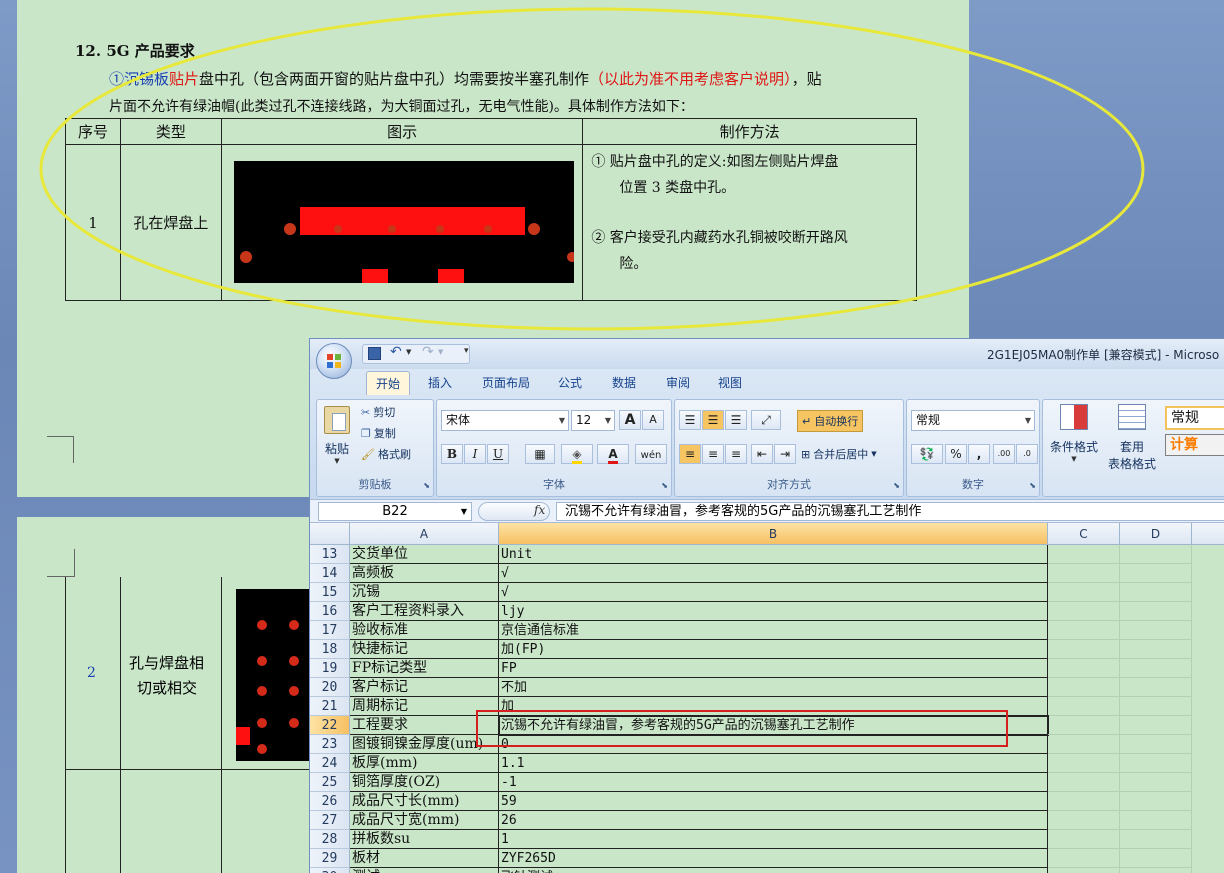  What do you see at coordinates (330, 744) in the screenshot?
I see `row-header: 23` at bounding box center [330, 744].